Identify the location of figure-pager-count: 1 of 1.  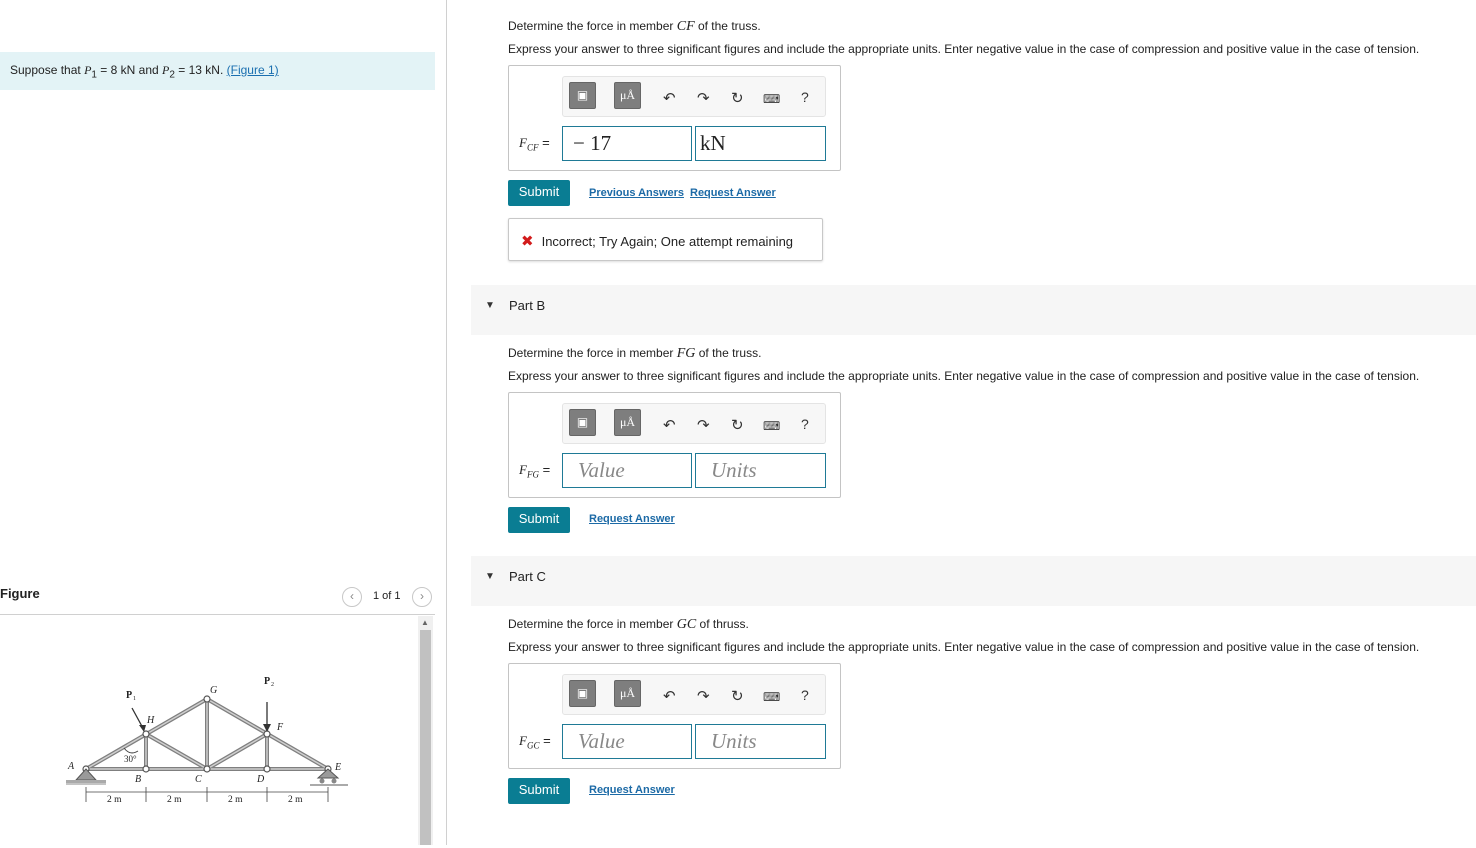
(387, 596).